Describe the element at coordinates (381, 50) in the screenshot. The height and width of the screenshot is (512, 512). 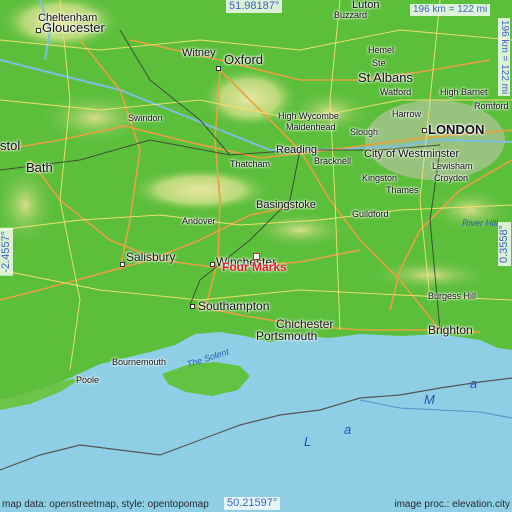
I see `label-hemel: Hemel` at that location.